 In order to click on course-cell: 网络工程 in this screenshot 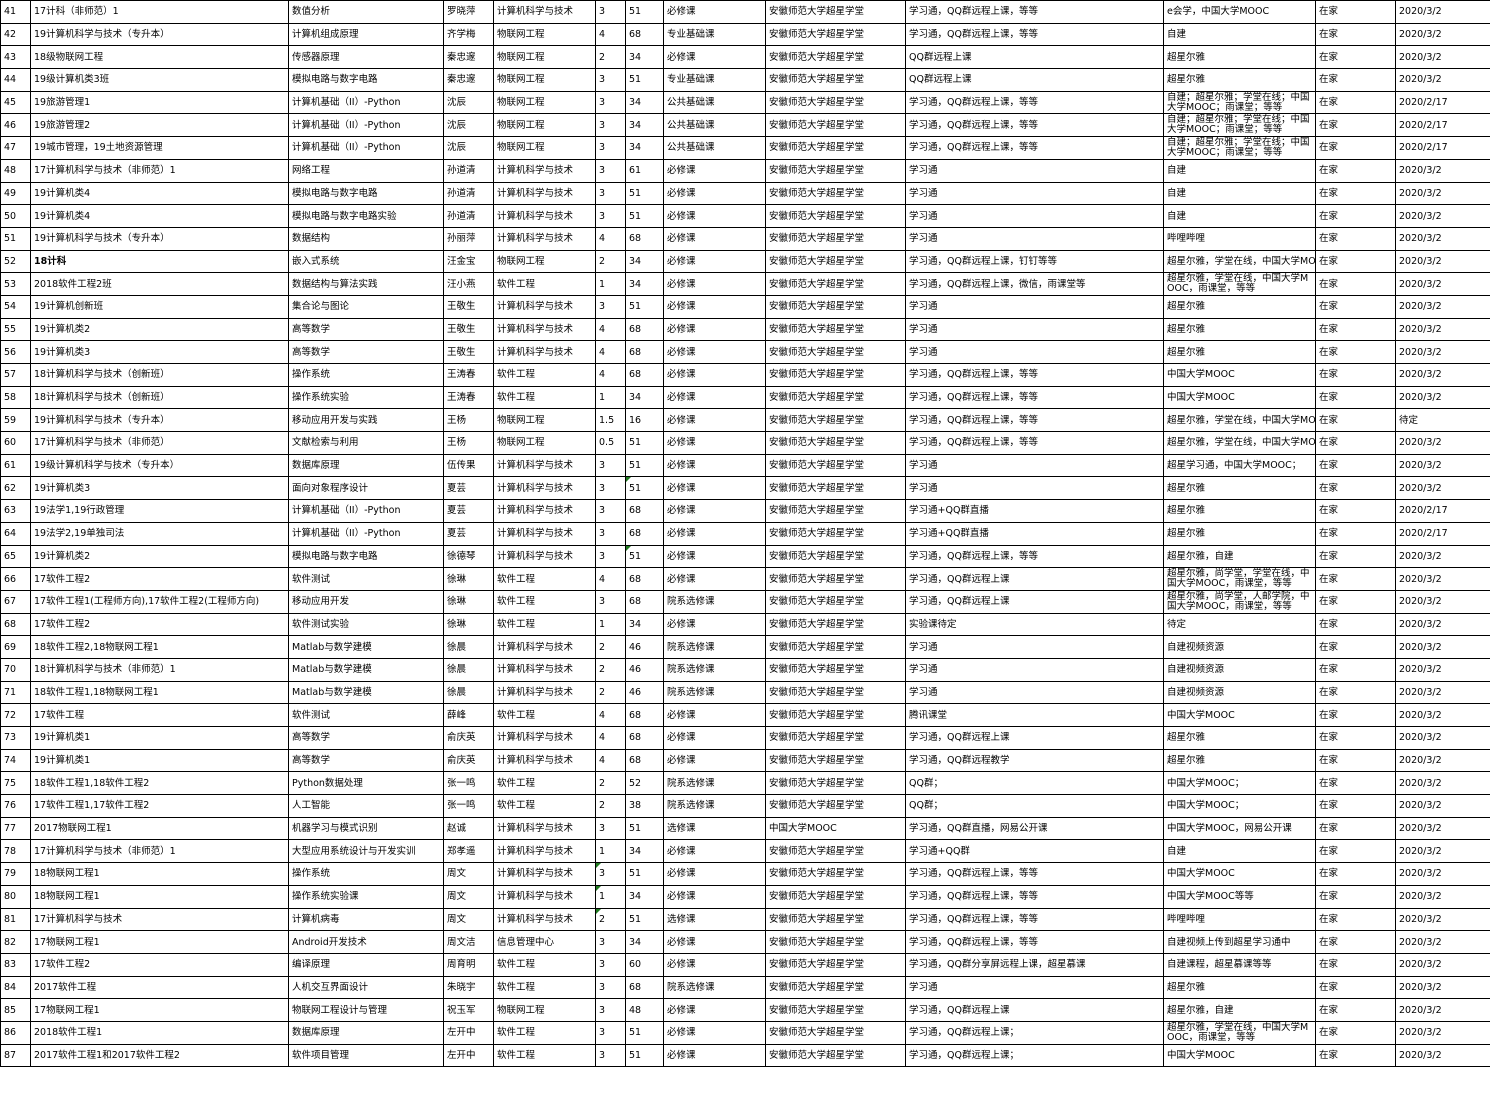, I will do `click(366, 170)`.